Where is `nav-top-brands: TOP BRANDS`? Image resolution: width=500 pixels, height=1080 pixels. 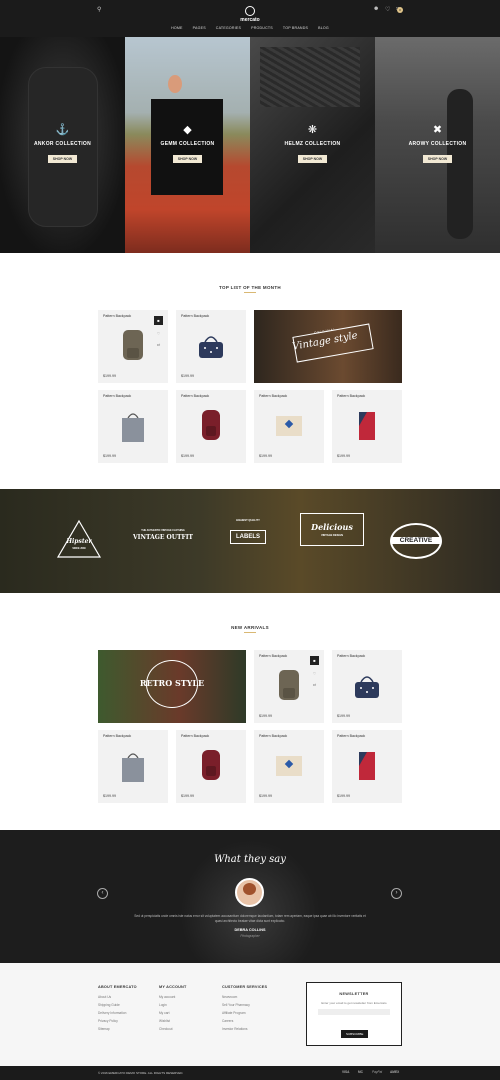
nav-top-brands: TOP BRANDS is located at coordinates (295, 28).